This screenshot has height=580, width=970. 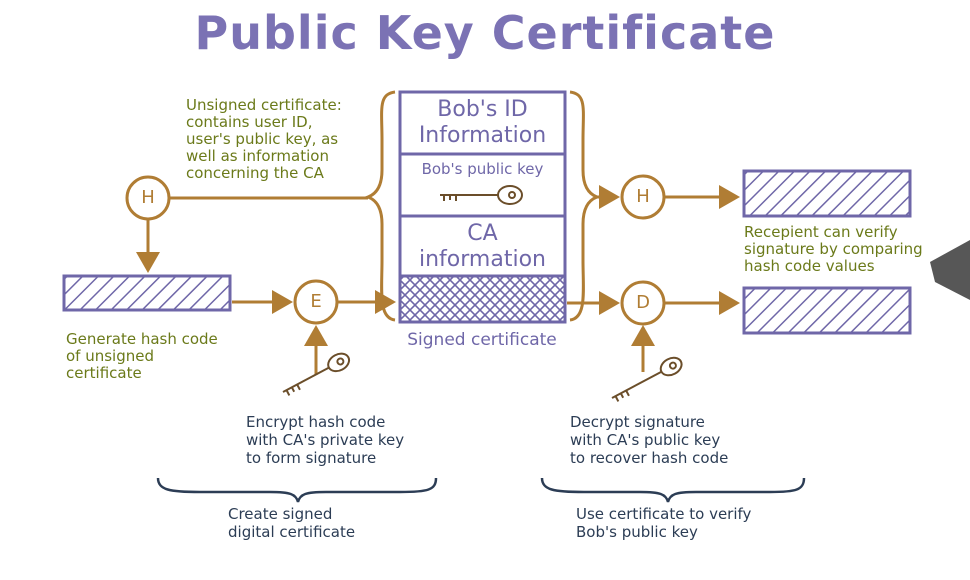 What do you see at coordinates (482, 169) in the screenshot?
I see `bob-key-label: Bob's public key` at bounding box center [482, 169].